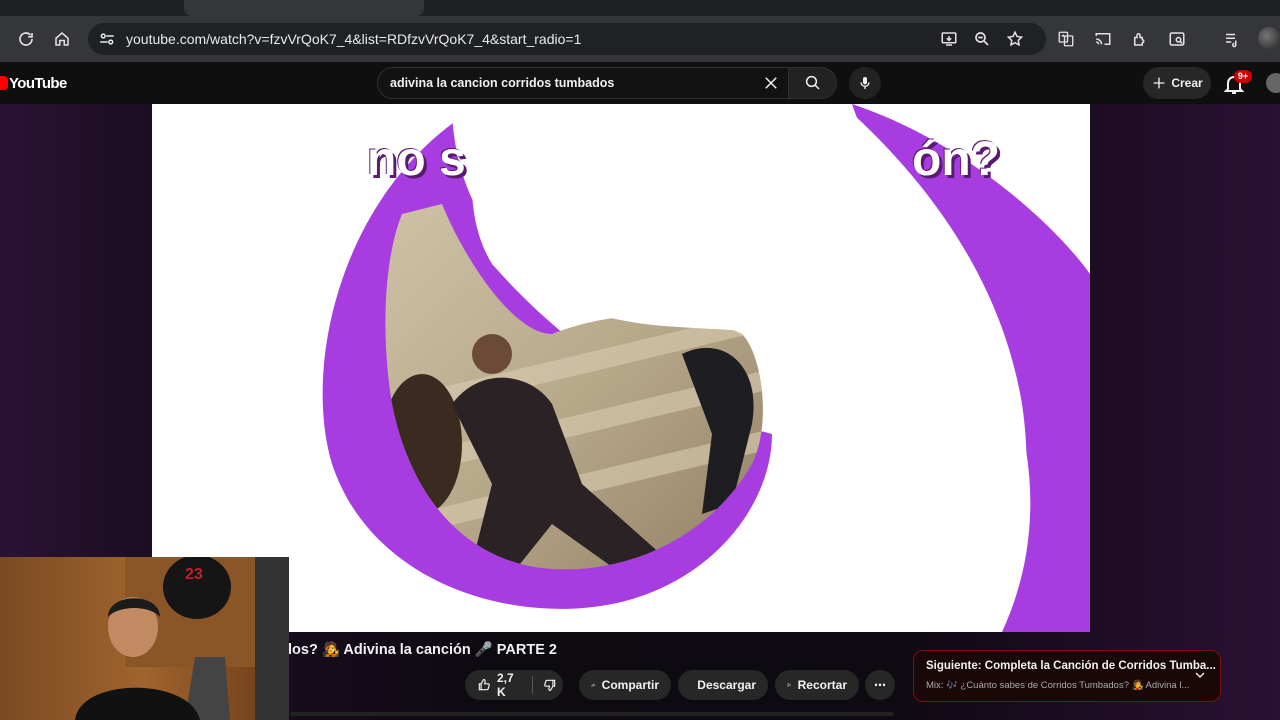  I want to click on search-icon, so click(812, 82).